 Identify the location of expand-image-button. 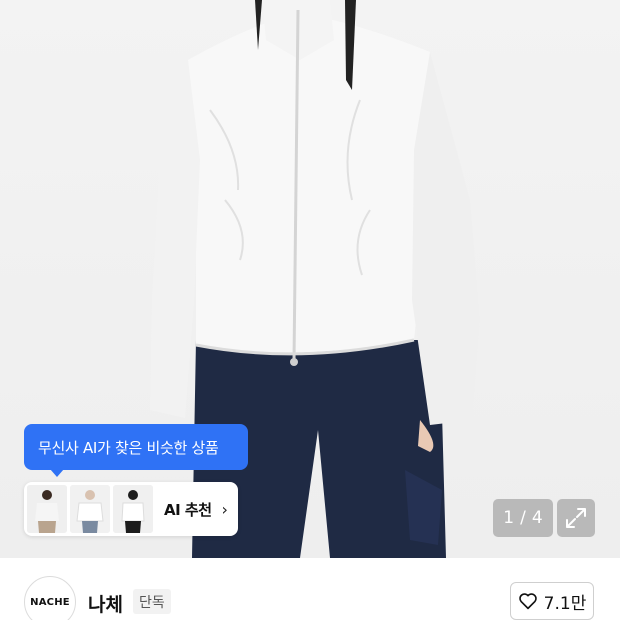
(576, 518).